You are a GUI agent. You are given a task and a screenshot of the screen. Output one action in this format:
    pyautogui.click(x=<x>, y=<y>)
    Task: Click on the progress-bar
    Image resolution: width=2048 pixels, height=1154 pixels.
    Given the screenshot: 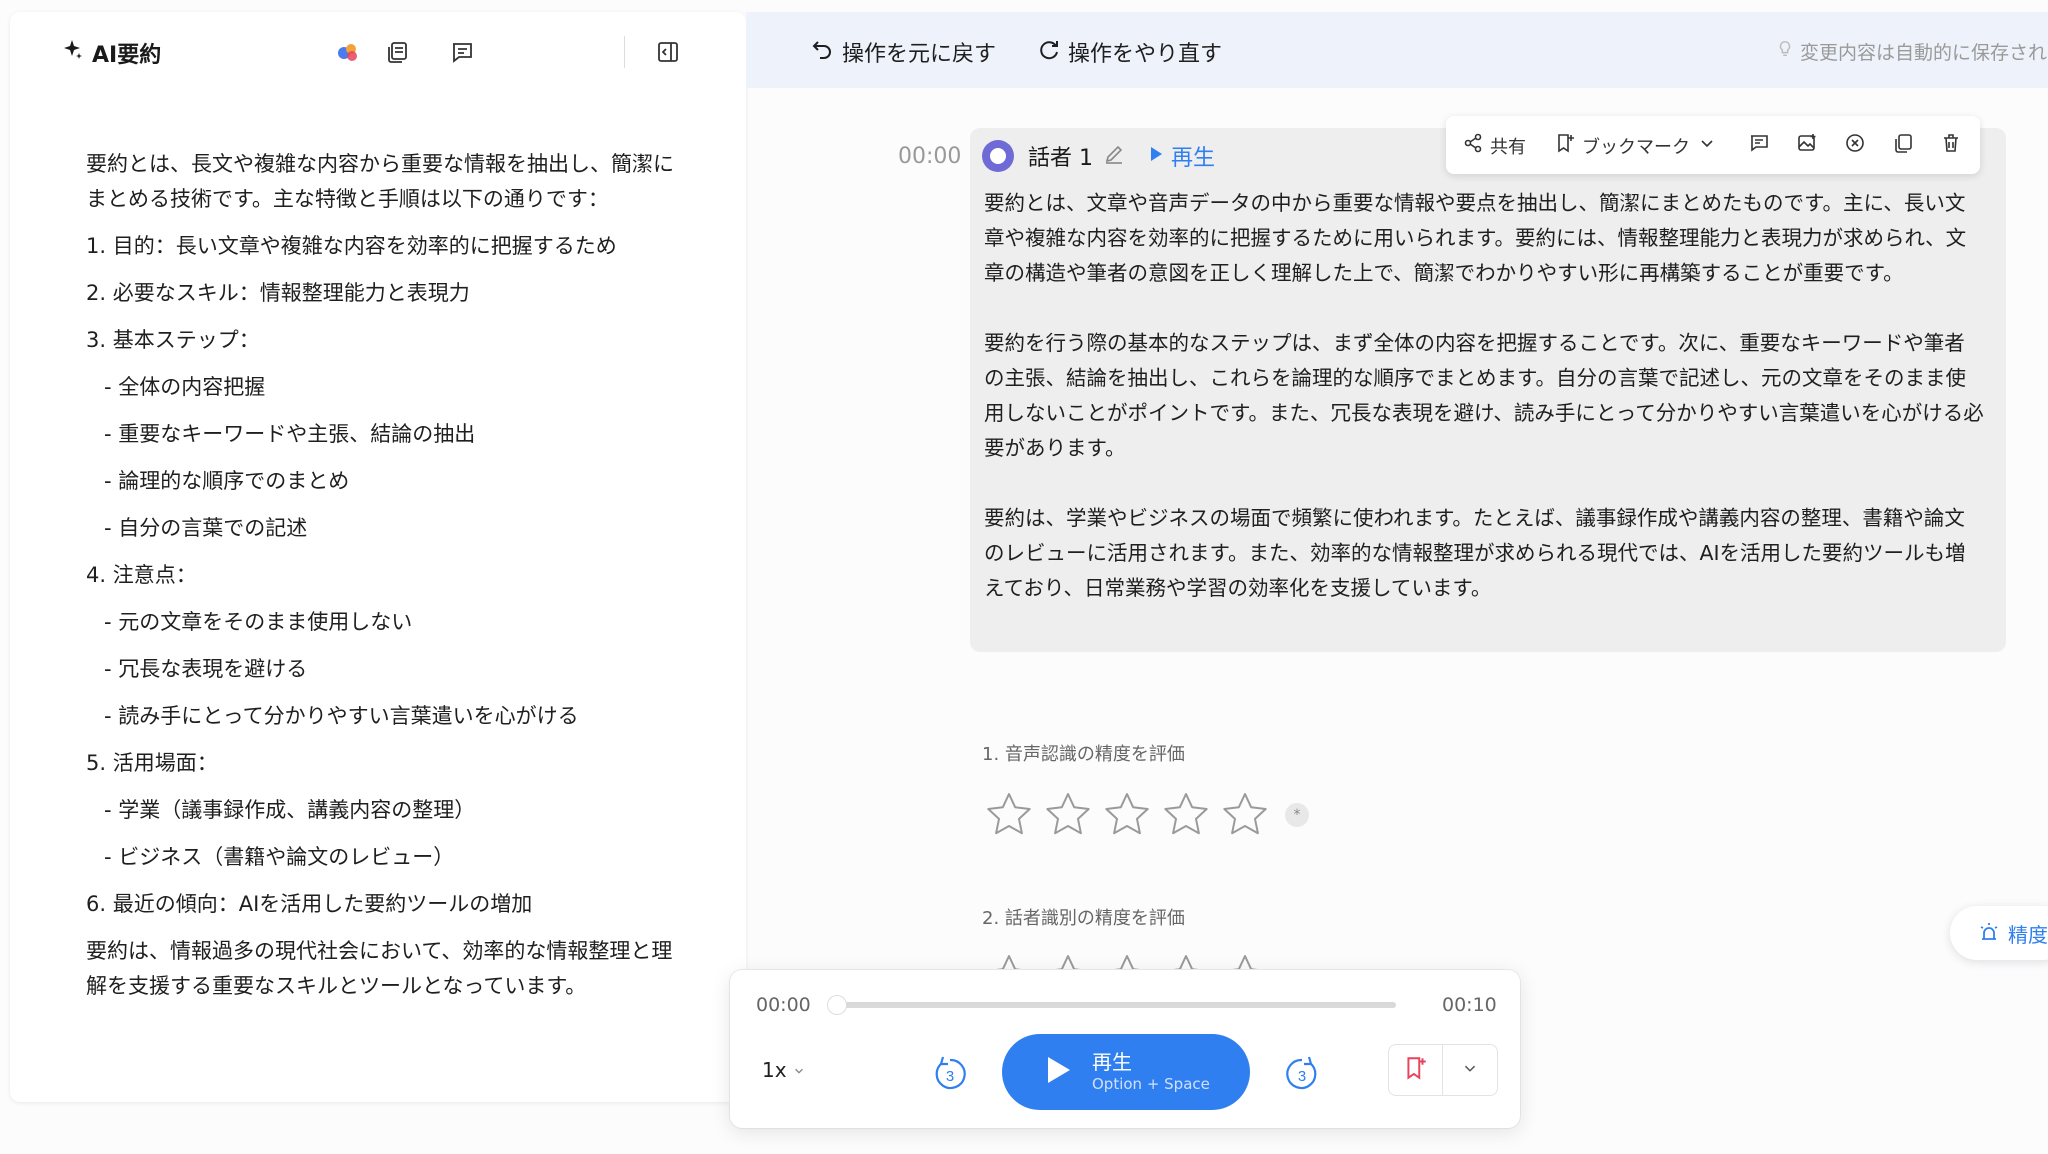 What is the action you would take?
    pyautogui.click(x=1112, y=1005)
    